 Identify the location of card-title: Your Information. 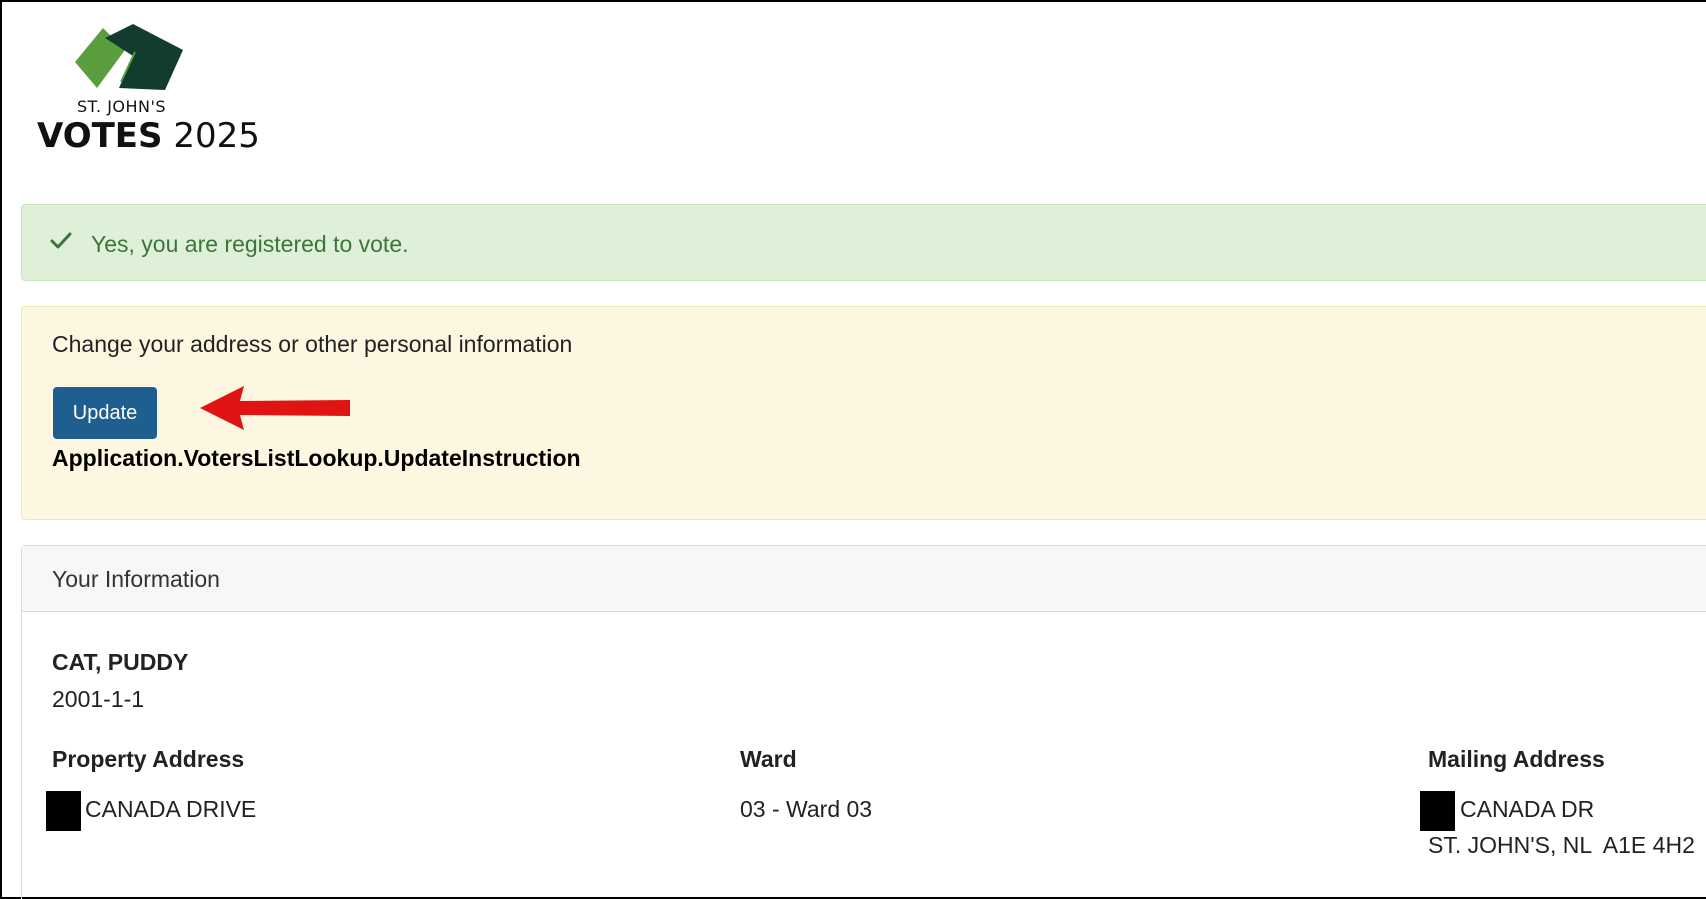
(136, 579).